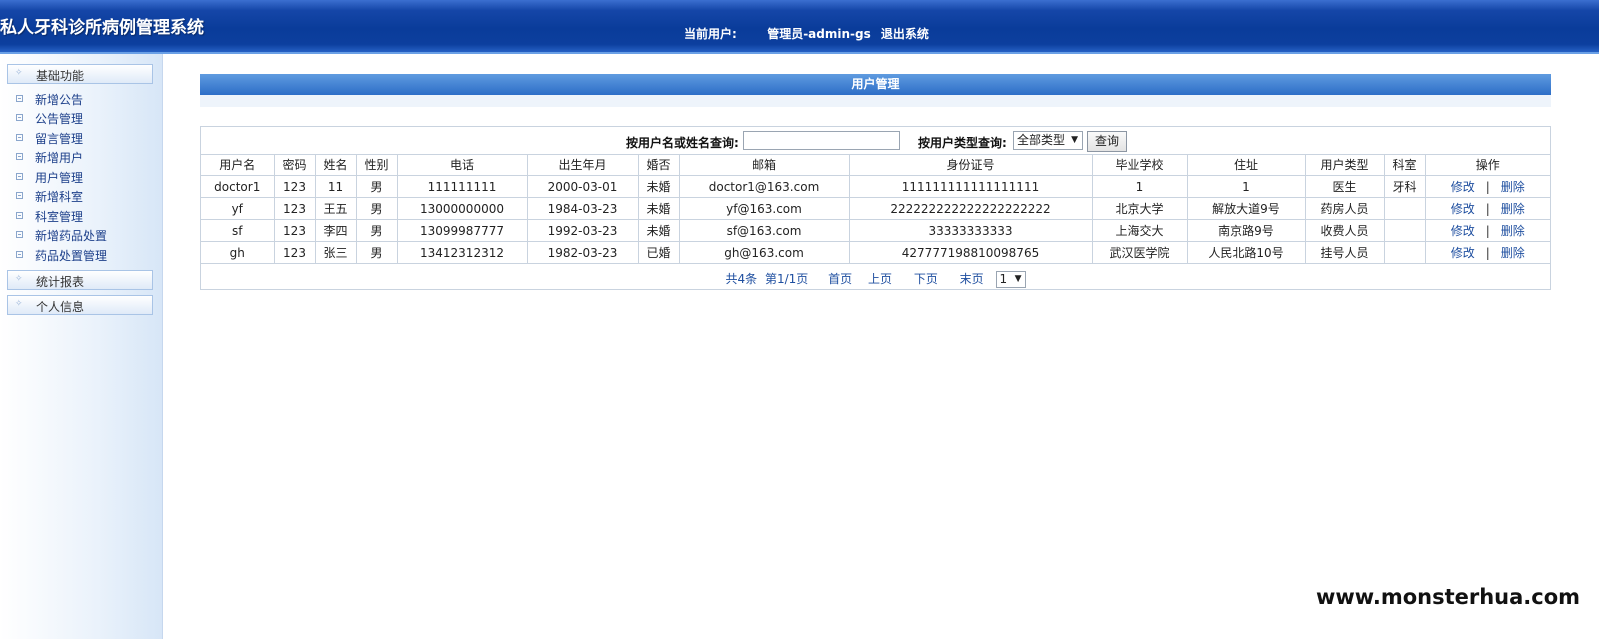 This screenshot has height=639, width=1599. I want to click on name-search-input, so click(821, 140).